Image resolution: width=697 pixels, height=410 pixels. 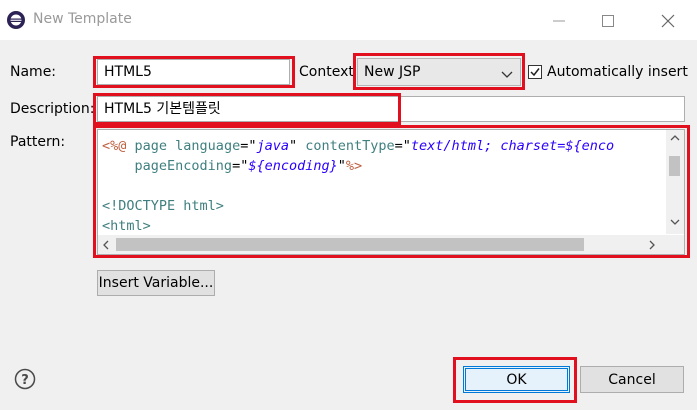 What do you see at coordinates (668, 21) in the screenshot?
I see `close-icon` at bounding box center [668, 21].